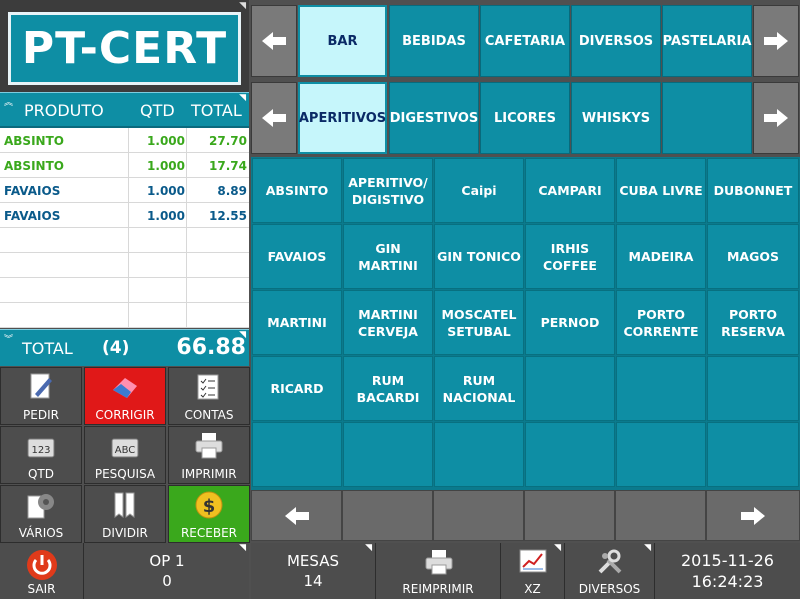  Describe the element at coordinates (388, 388) in the screenshot. I see `product-rum-bacardi: RUM BACARDI` at that location.